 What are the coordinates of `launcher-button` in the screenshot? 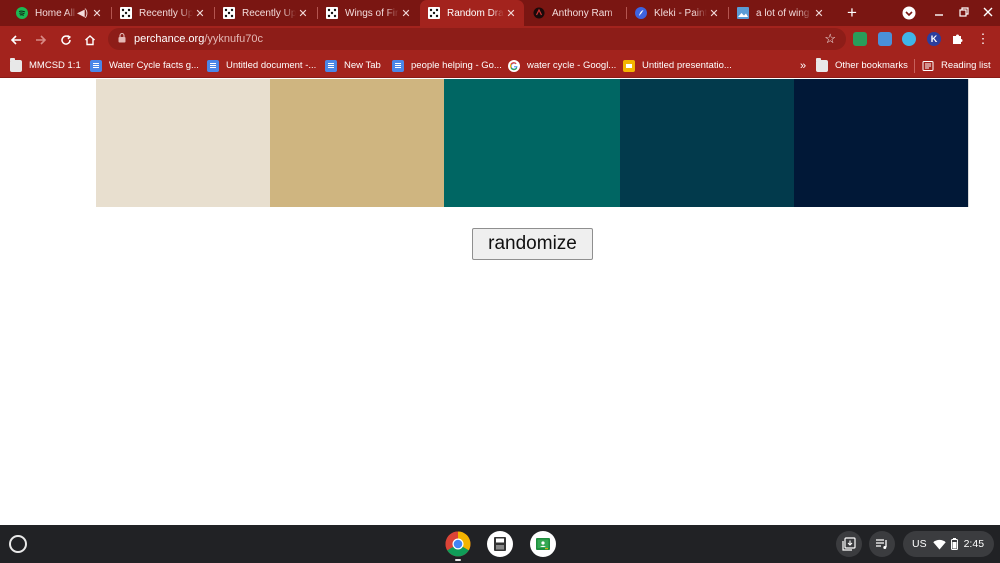 It's located at (18, 544).